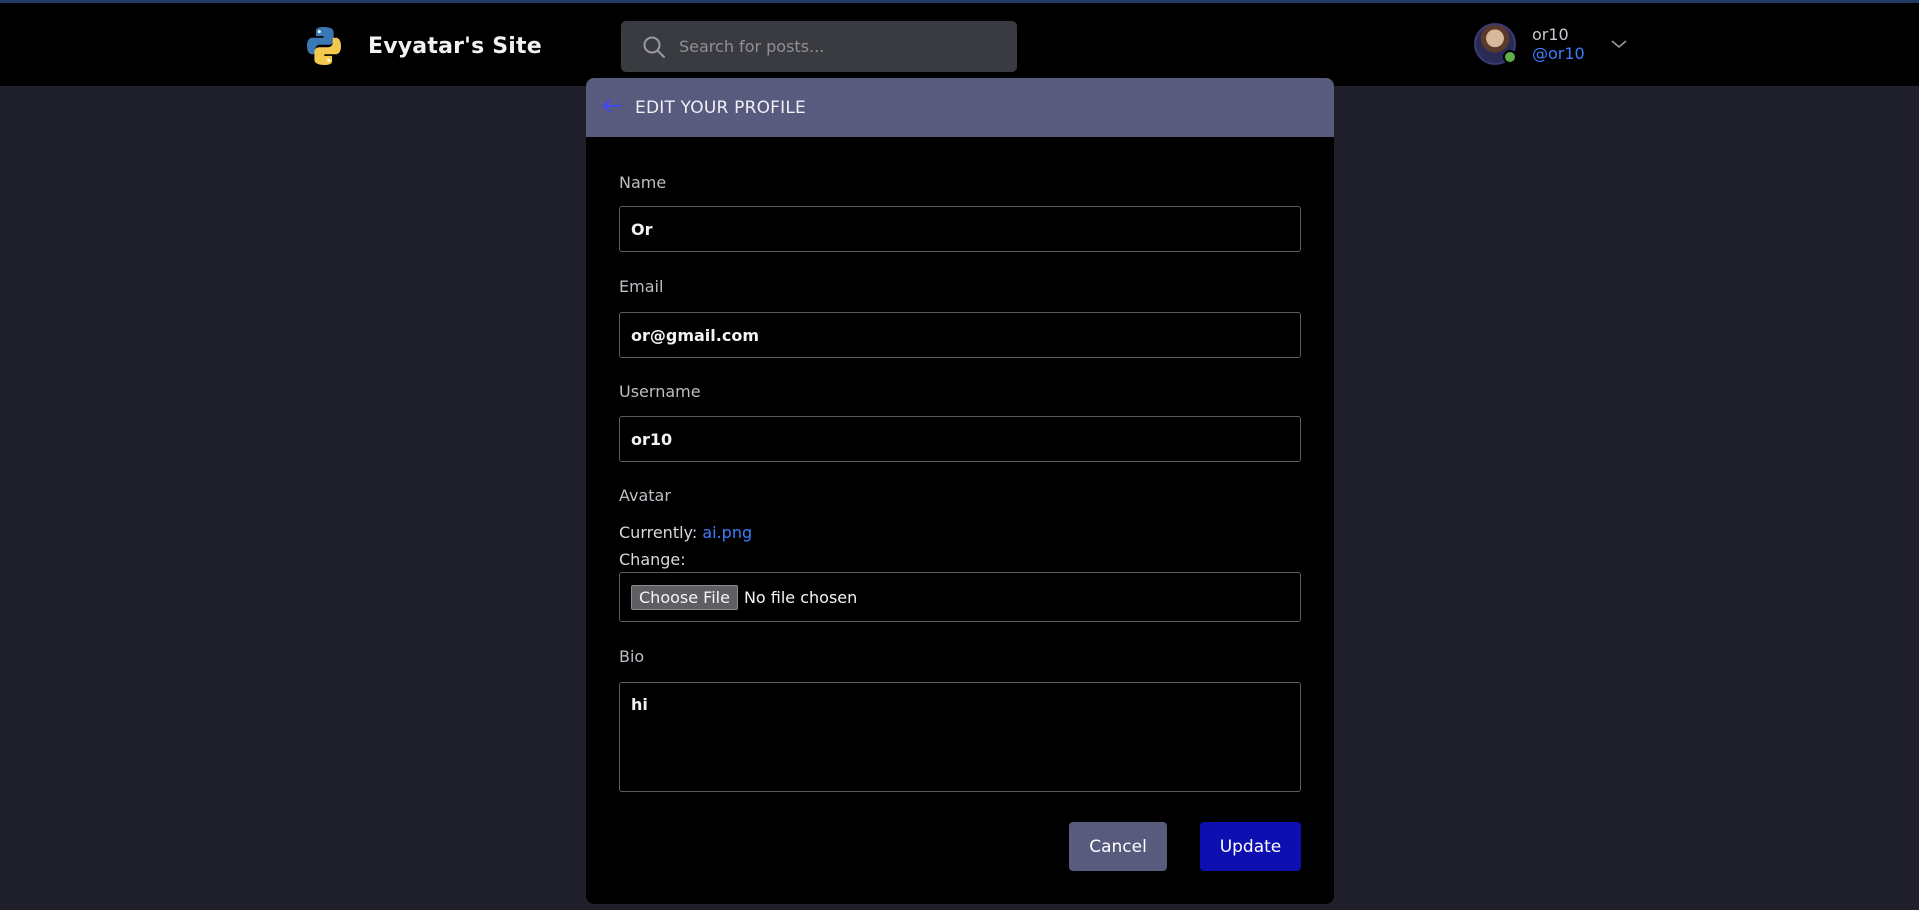 The width and height of the screenshot is (1919, 910). I want to click on avatar-currently-label: Currently:, so click(658, 532).